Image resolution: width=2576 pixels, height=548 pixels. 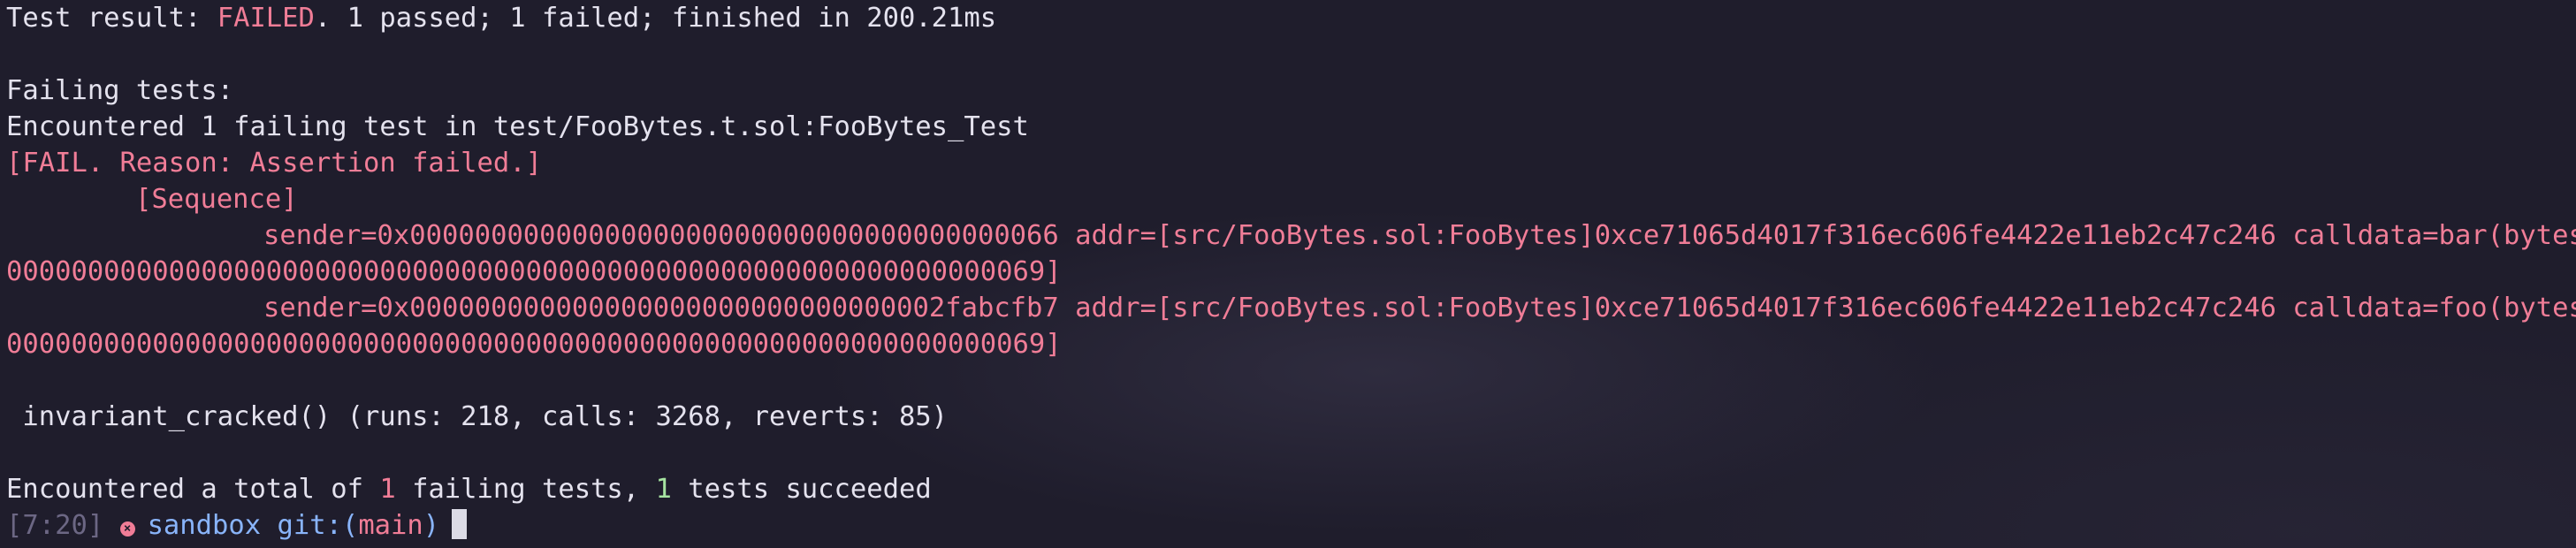 What do you see at coordinates (120, 91) in the screenshot?
I see `failing-tests-header: Failing tests:` at bounding box center [120, 91].